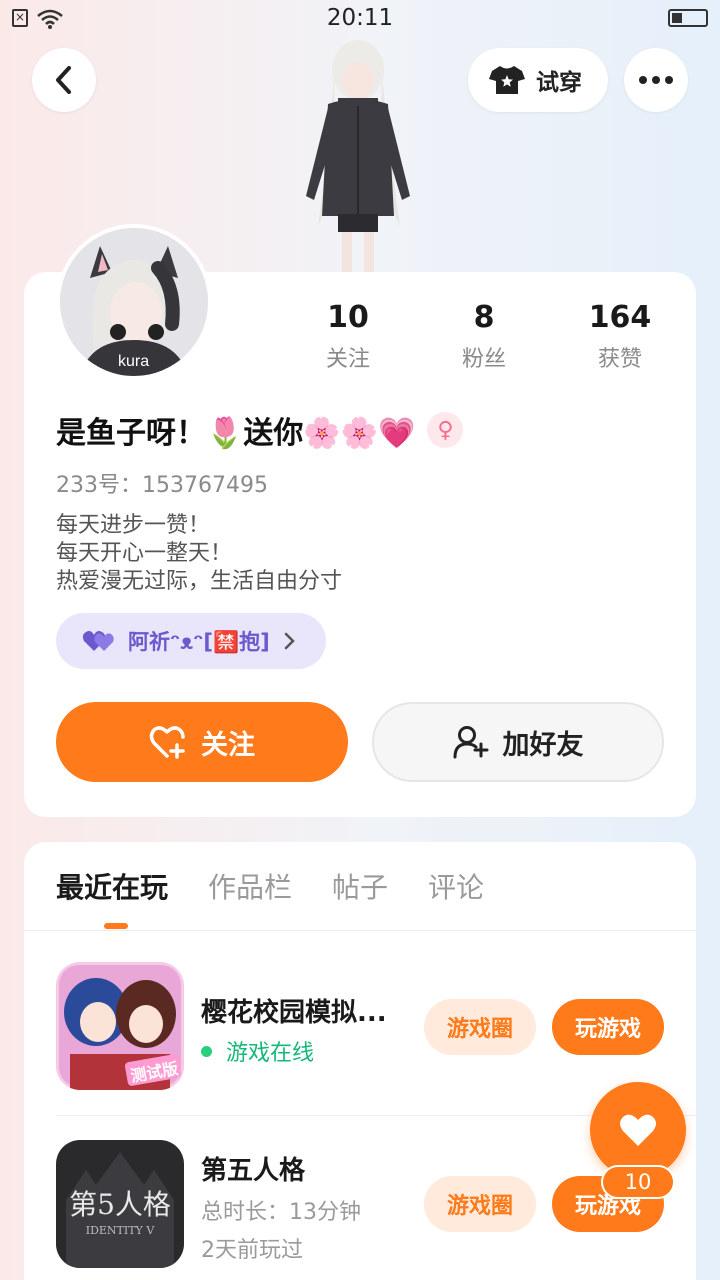  Describe the element at coordinates (133, 361) in the screenshot. I see `avatar-hoodie-text: kura` at that location.